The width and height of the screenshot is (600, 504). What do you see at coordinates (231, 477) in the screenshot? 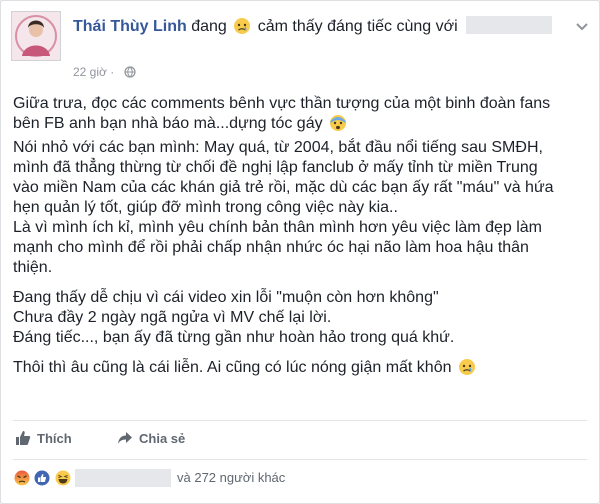
I see `reaction-count: và 272 người khác` at bounding box center [231, 477].